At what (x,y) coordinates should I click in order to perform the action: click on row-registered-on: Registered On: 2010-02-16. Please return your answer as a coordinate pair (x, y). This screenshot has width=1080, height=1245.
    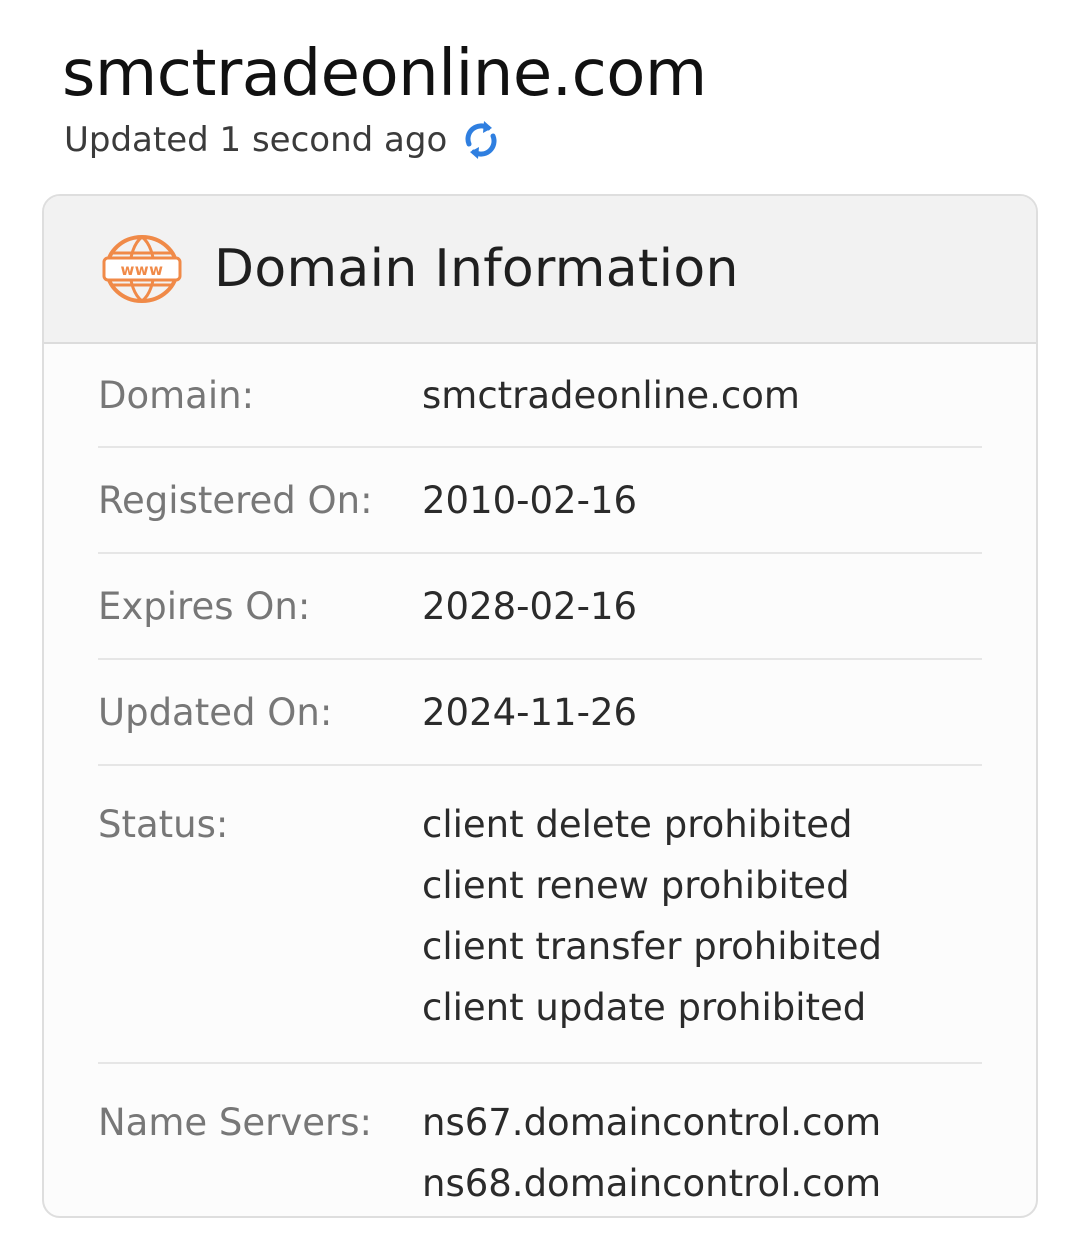
    Looking at the image, I should click on (540, 501).